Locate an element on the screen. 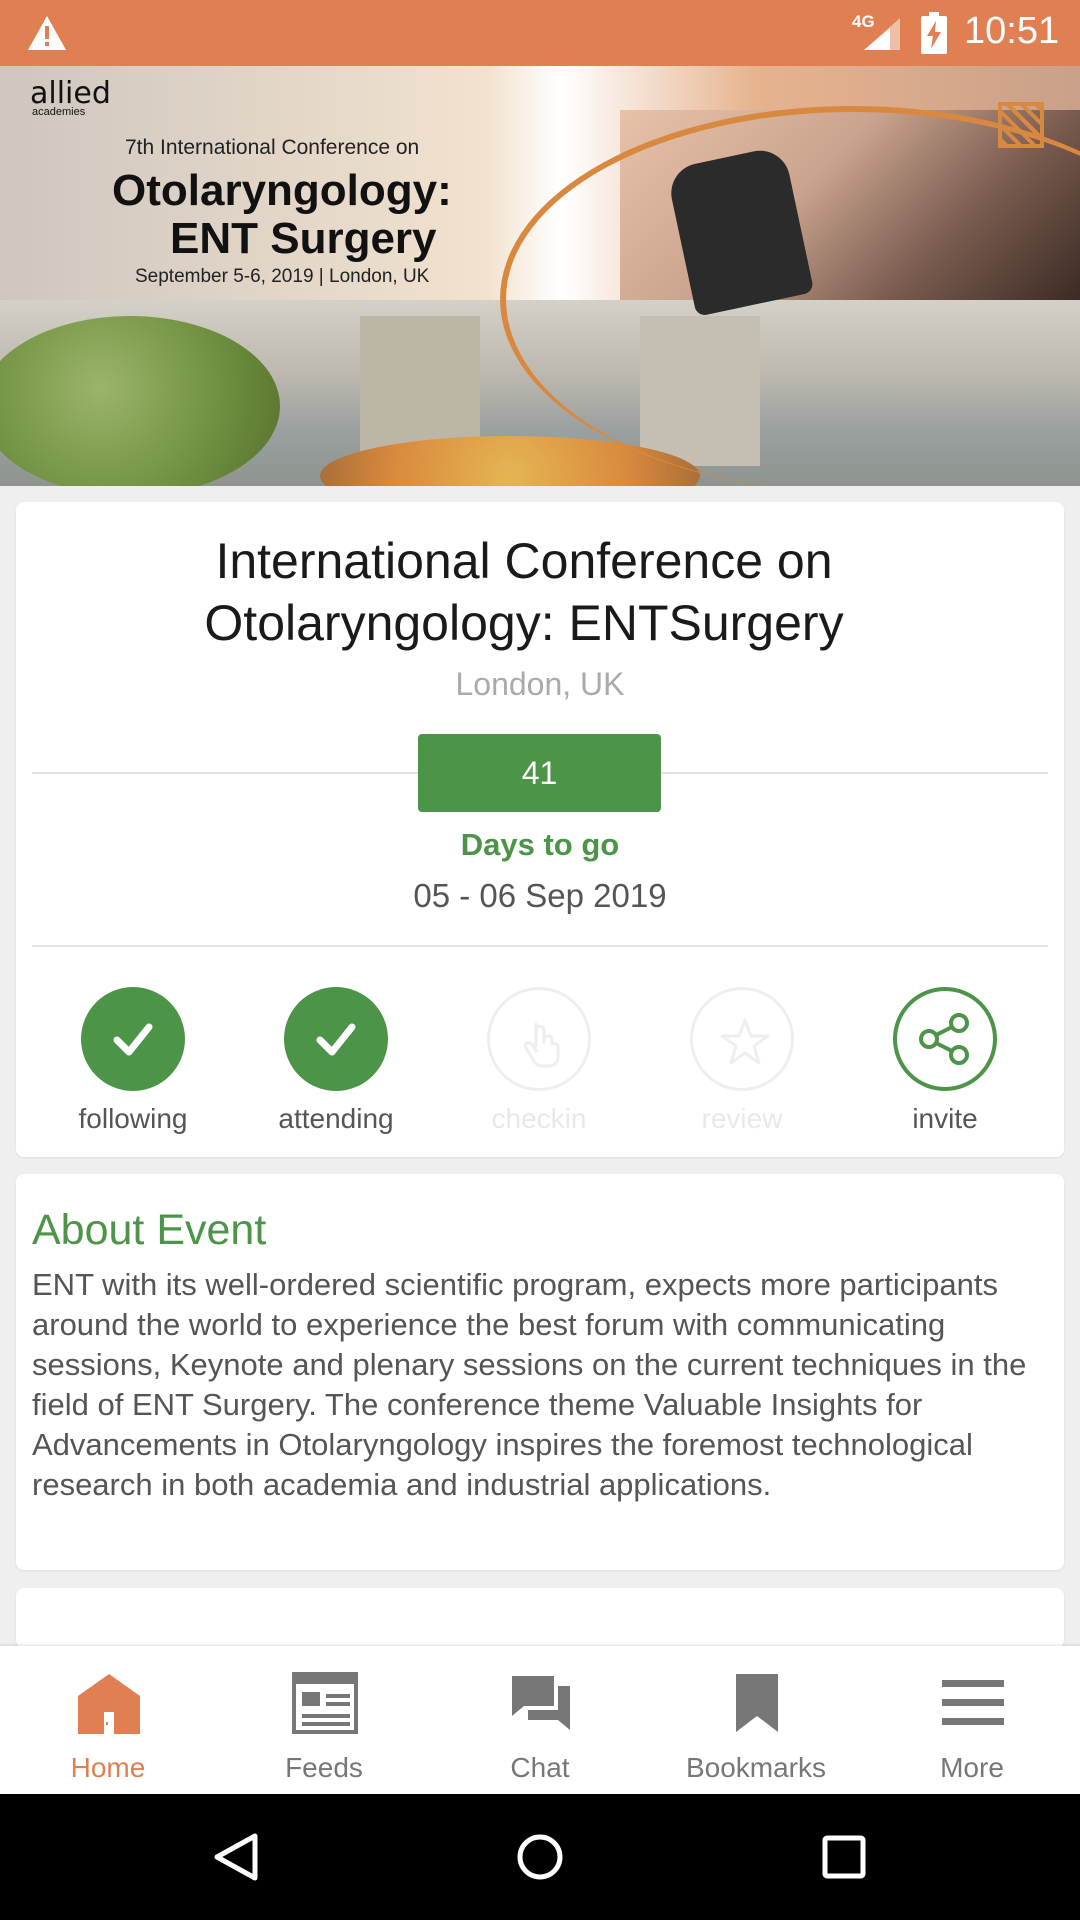 The width and height of the screenshot is (1080, 1920). invite-button: invite is located at coordinates (945, 1061).